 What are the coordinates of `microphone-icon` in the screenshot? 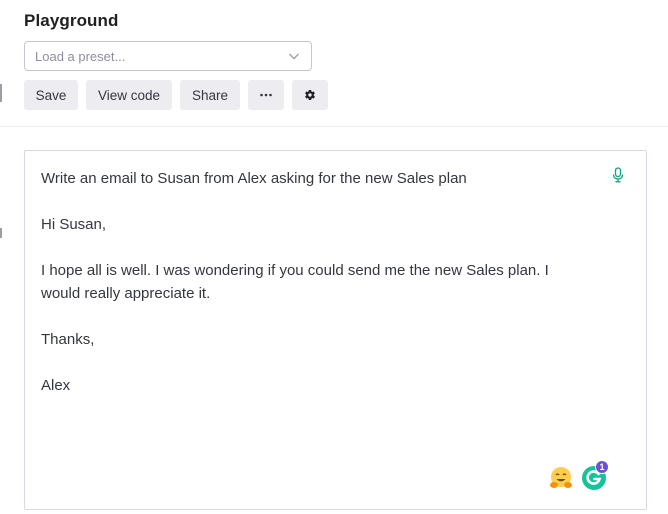 It's located at (618, 175).